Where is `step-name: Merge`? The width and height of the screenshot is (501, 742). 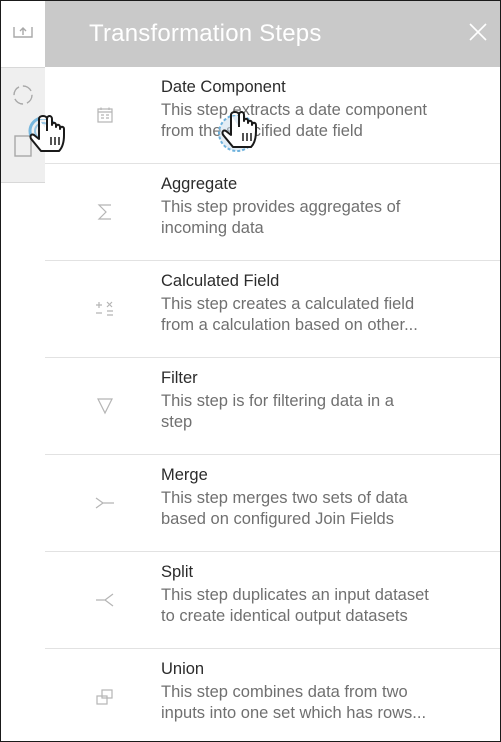 step-name: Merge is located at coordinates (184, 475).